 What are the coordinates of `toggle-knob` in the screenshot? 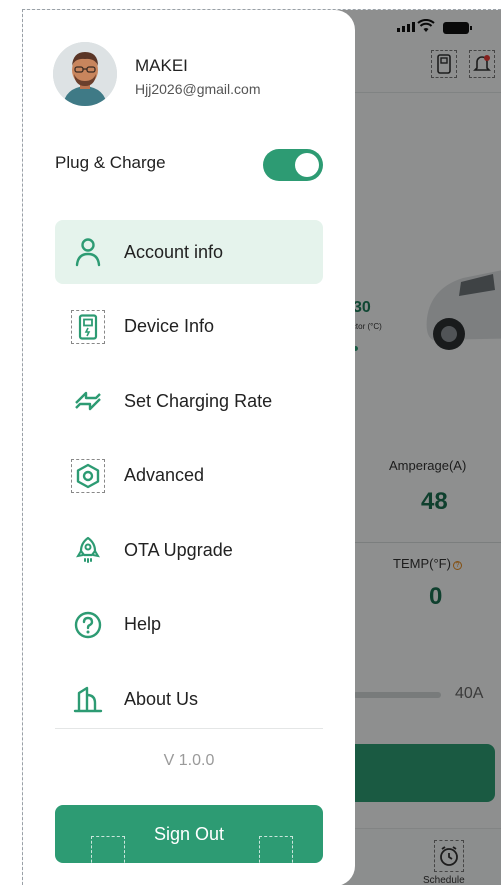 It's located at (307, 165).